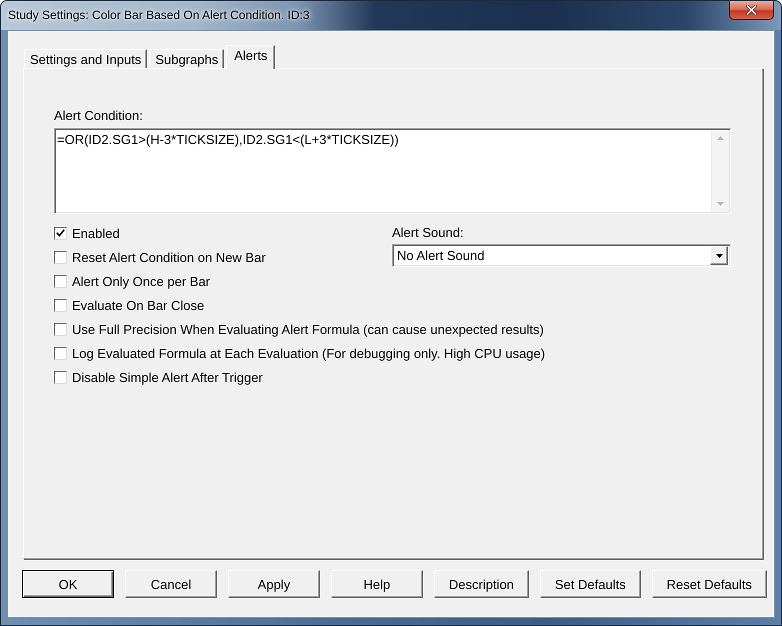 The image size is (782, 626). What do you see at coordinates (428, 232) in the screenshot?
I see `field-label: Alert Sound:` at bounding box center [428, 232].